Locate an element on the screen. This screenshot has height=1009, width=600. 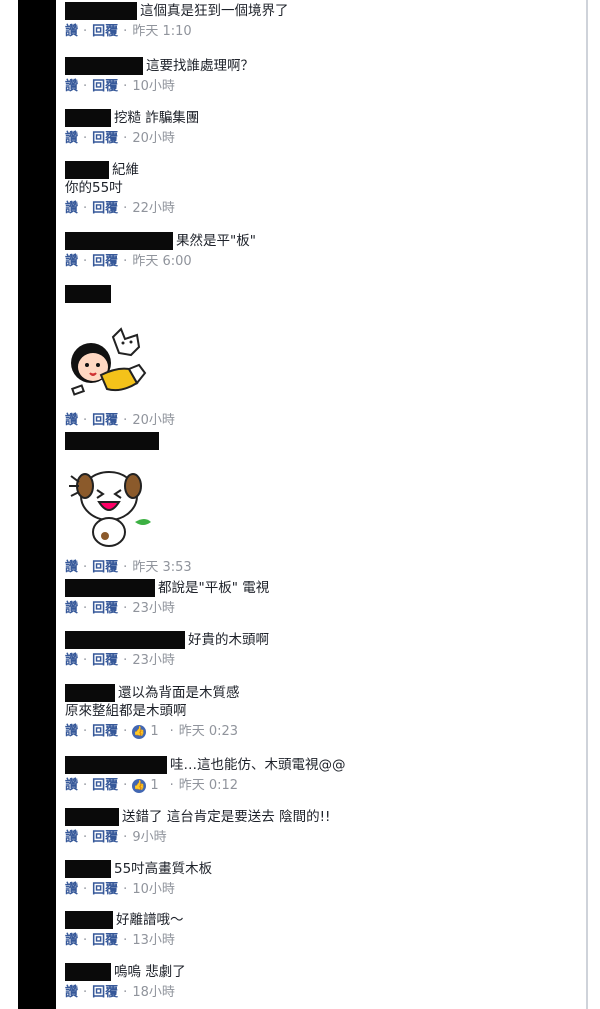
comment: 好離譜哦～ 讚 · 回覆 · 13小時 is located at coordinates (124, 930).